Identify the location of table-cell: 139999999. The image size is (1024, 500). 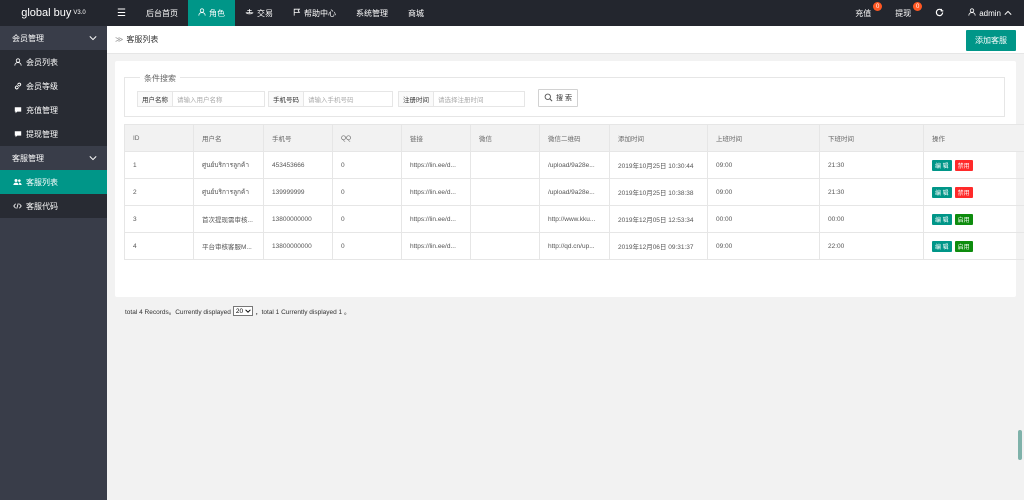
(298, 192).